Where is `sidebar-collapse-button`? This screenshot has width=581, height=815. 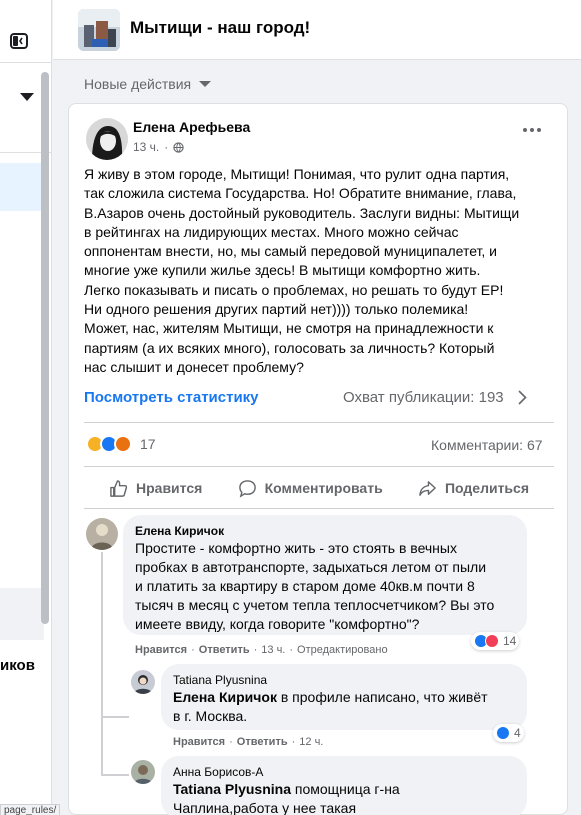 sidebar-collapse-button is located at coordinates (19, 41).